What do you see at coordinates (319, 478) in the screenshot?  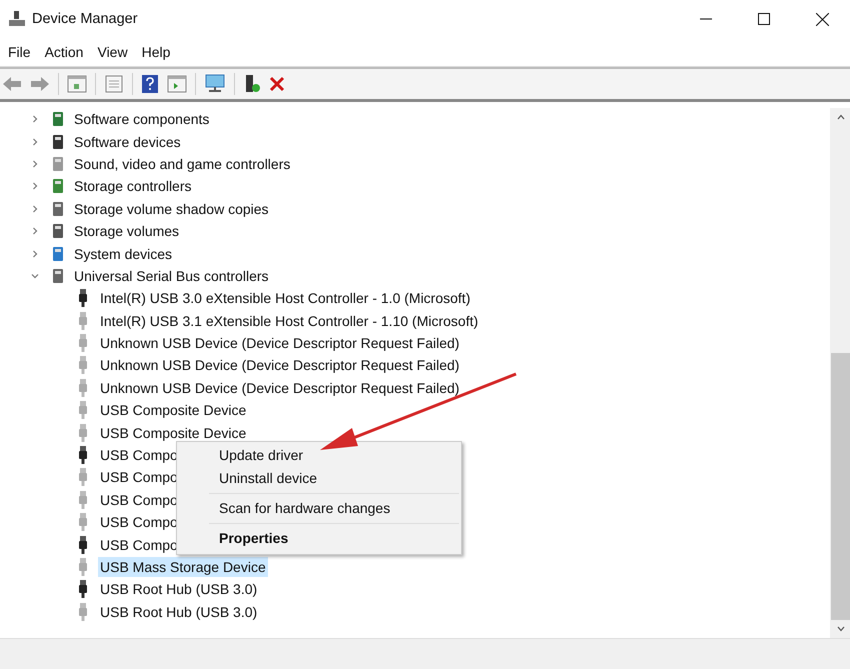 I see `context-menu-item: Uninstall device` at bounding box center [319, 478].